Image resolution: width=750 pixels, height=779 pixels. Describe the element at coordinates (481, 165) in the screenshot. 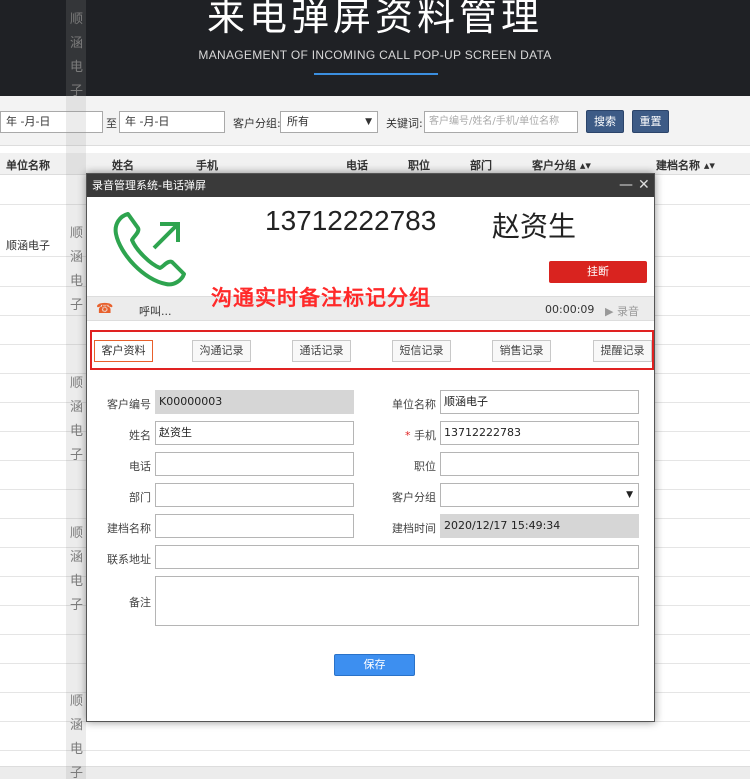

I see `col-dept: 部门` at that location.